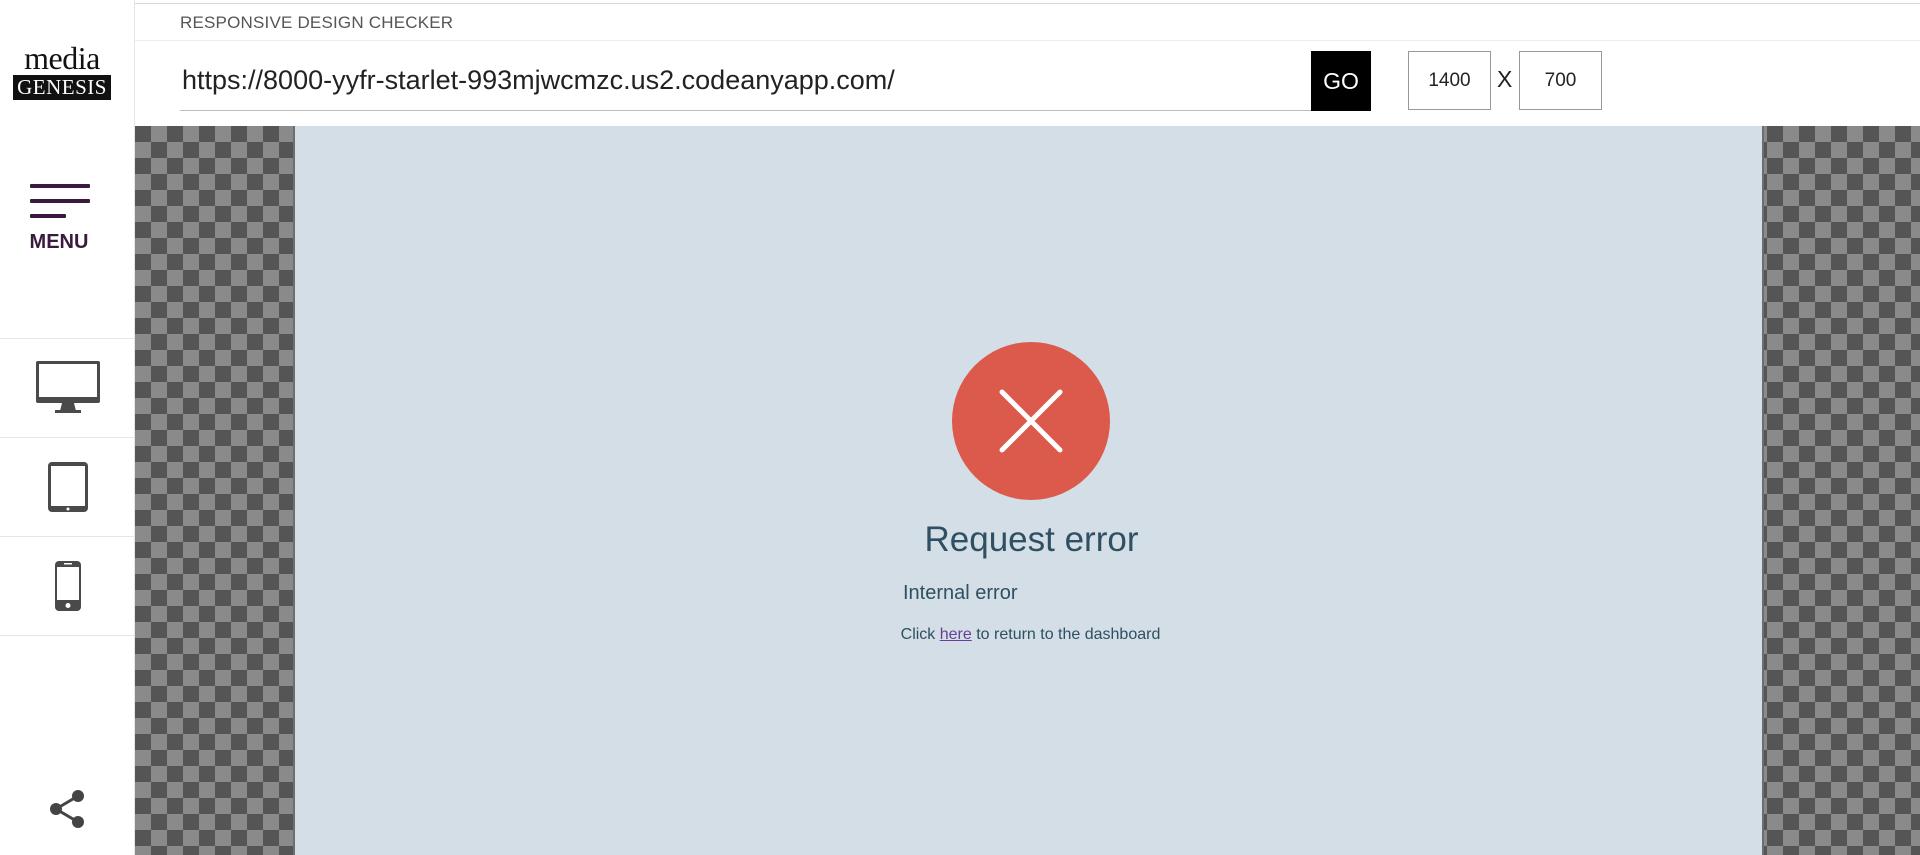 The image size is (1920, 855). I want to click on app-title: RESPONSIVE DESIGN CHECKER, so click(317, 22).